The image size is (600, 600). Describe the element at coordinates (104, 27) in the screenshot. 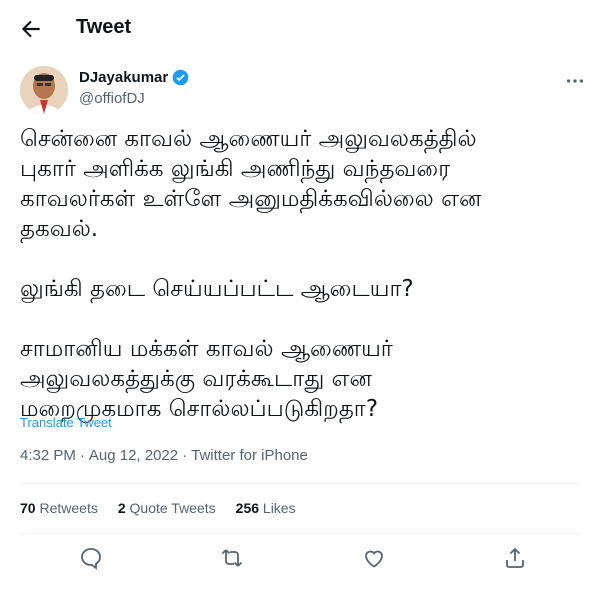

I see `page-title: Tweet` at that location.